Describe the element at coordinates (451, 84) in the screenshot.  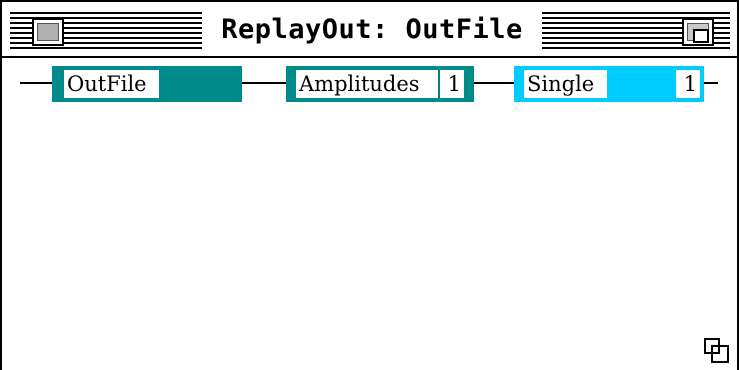
I see `amplitudes-value: 1` at that location.